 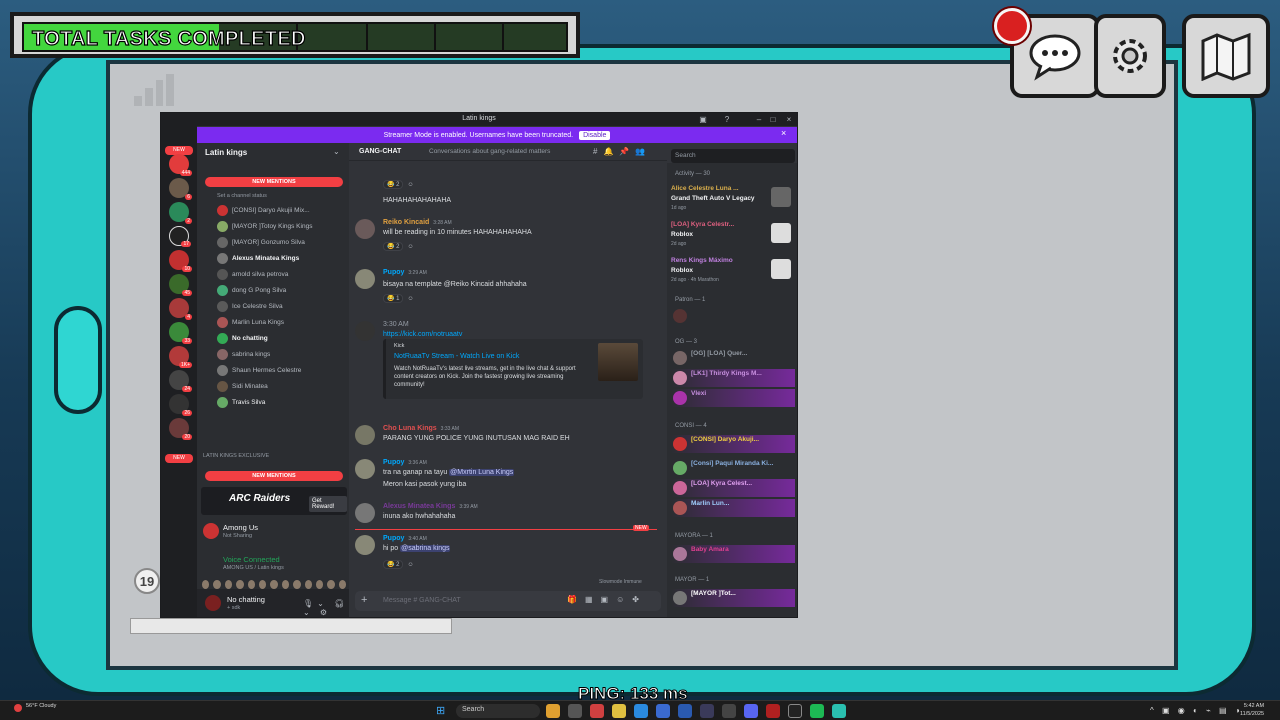 What do you see at coordinates (180, 309) in the screenshot?
I see `server-icon: 4` at bounding box center [180, 309].